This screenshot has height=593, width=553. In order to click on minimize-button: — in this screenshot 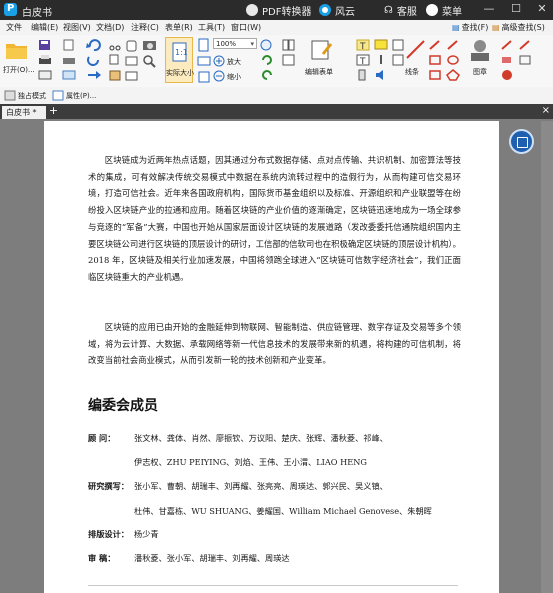, I will do `click(489, 9)`.